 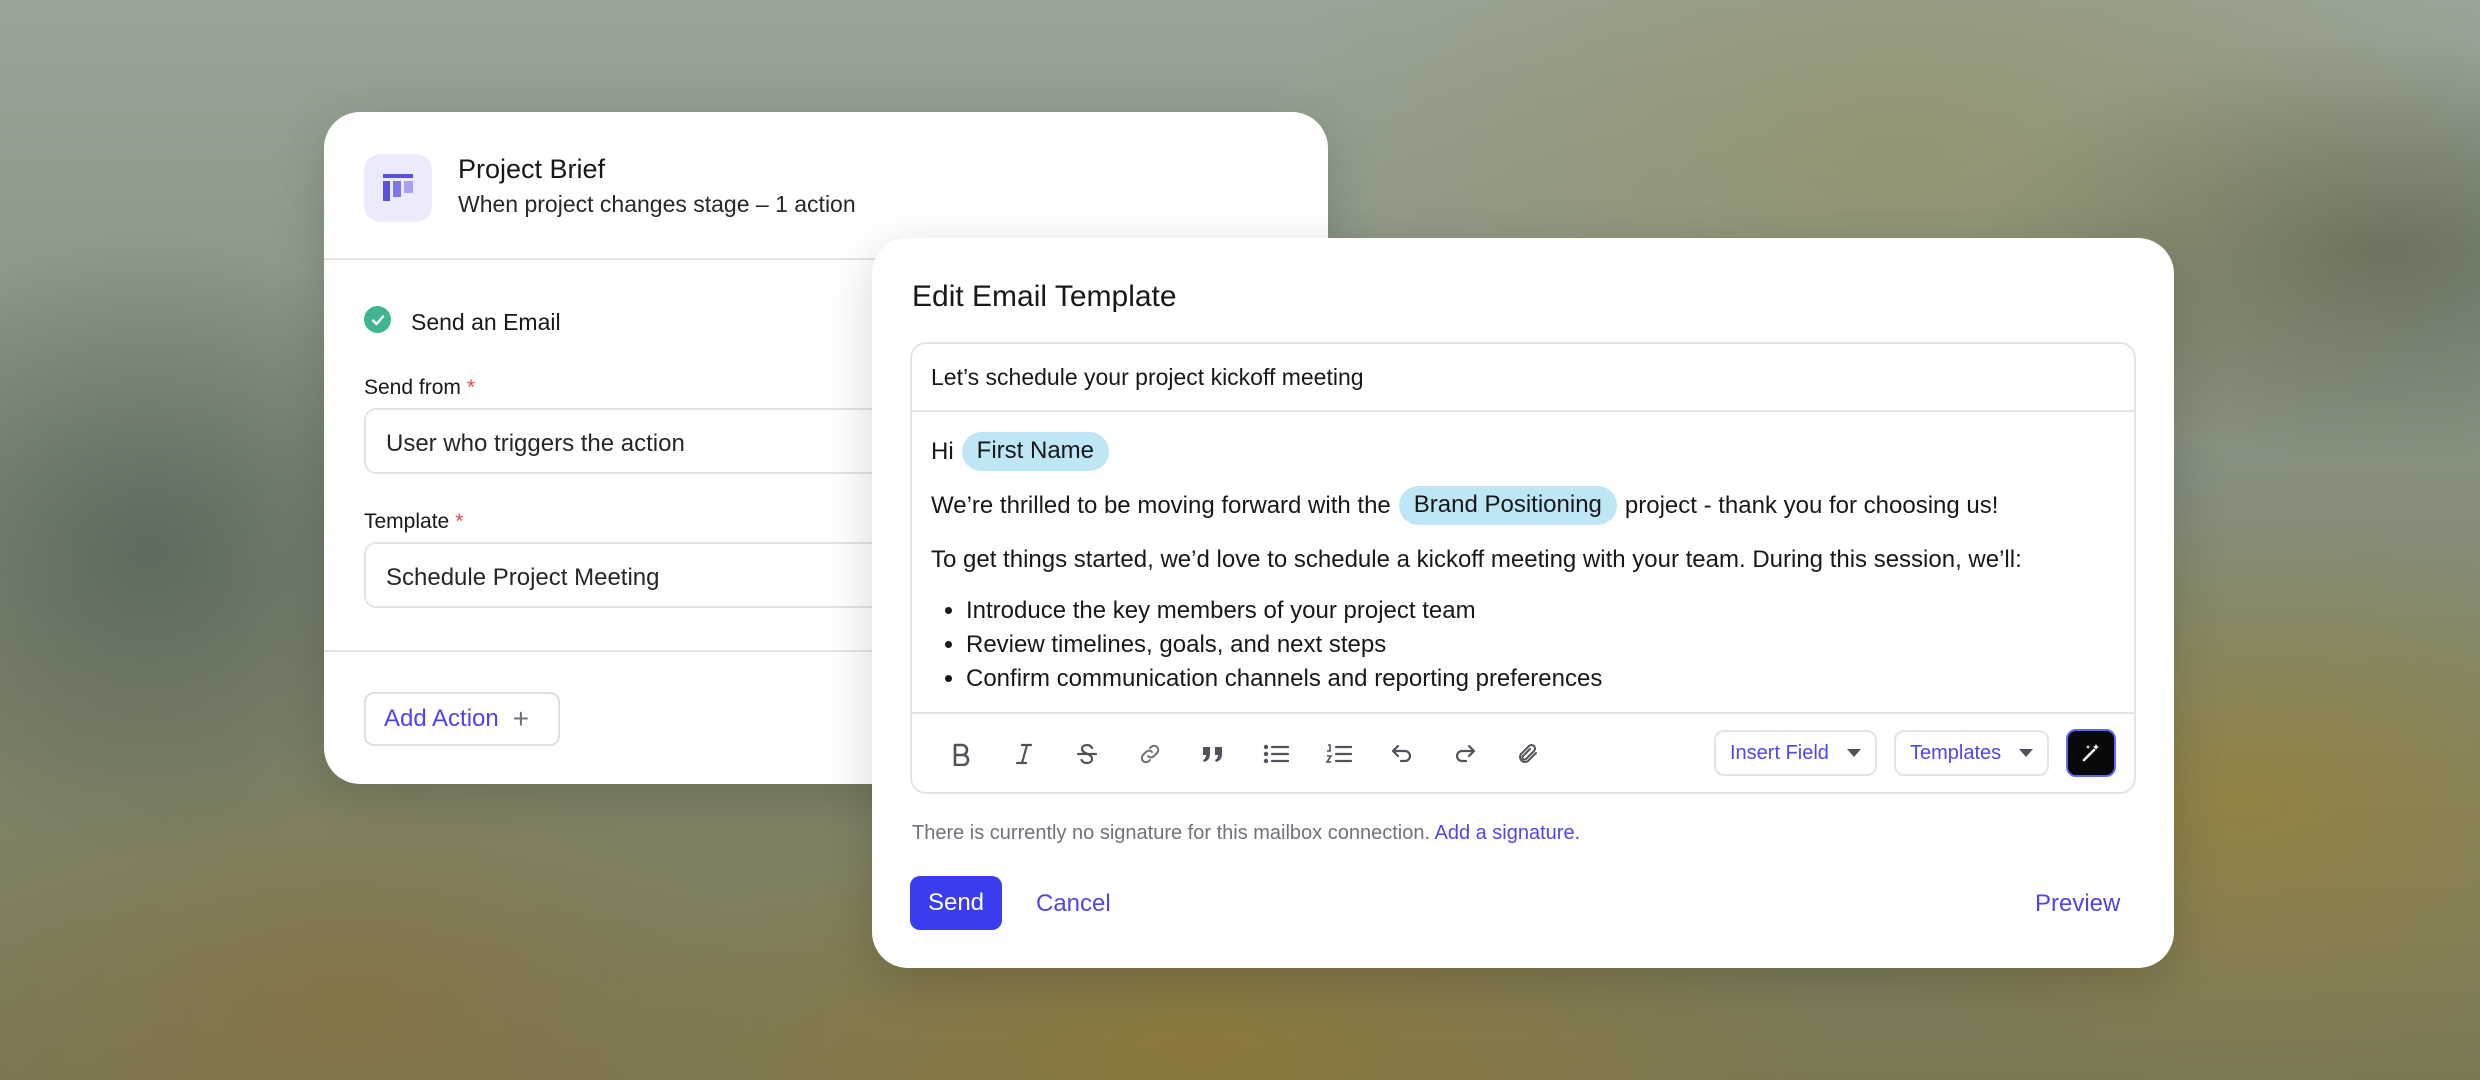 What do you see at coordinates (2091, 753) in the screenshot?
I see `magic-wand-icon` at bounding box center [2091, 753].